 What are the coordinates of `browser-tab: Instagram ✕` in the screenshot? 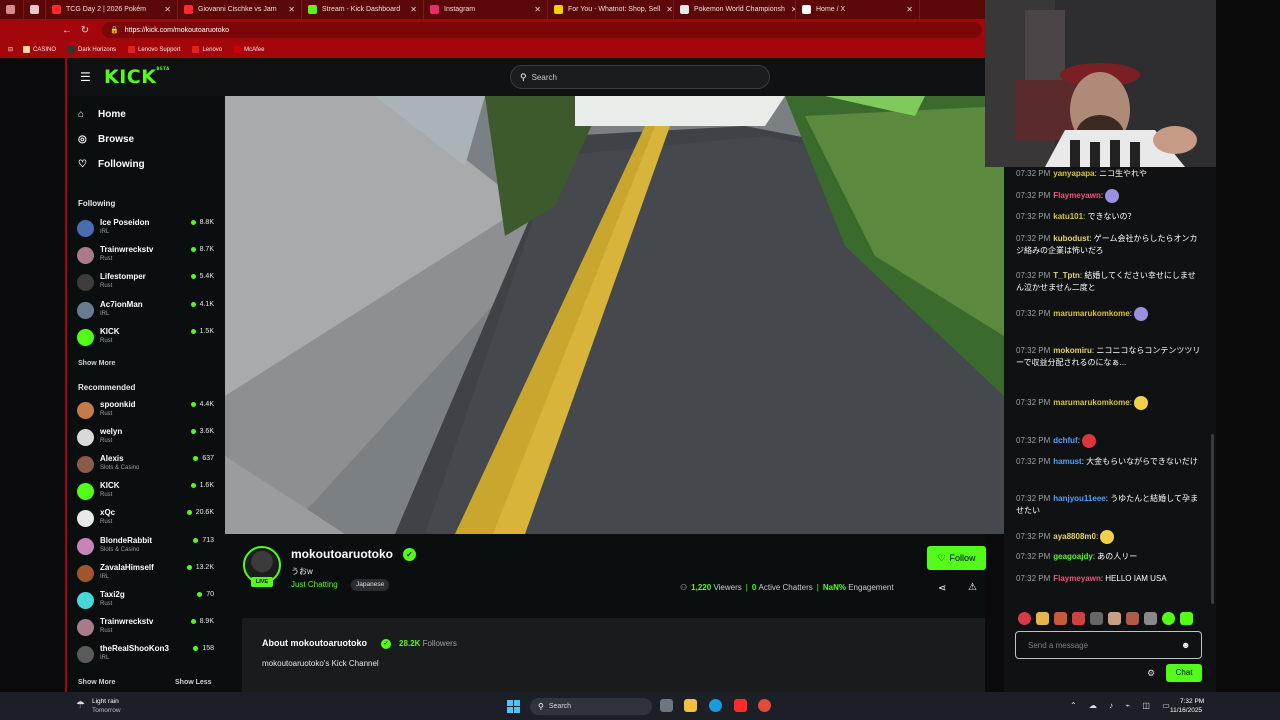 It's located at (486, 9).